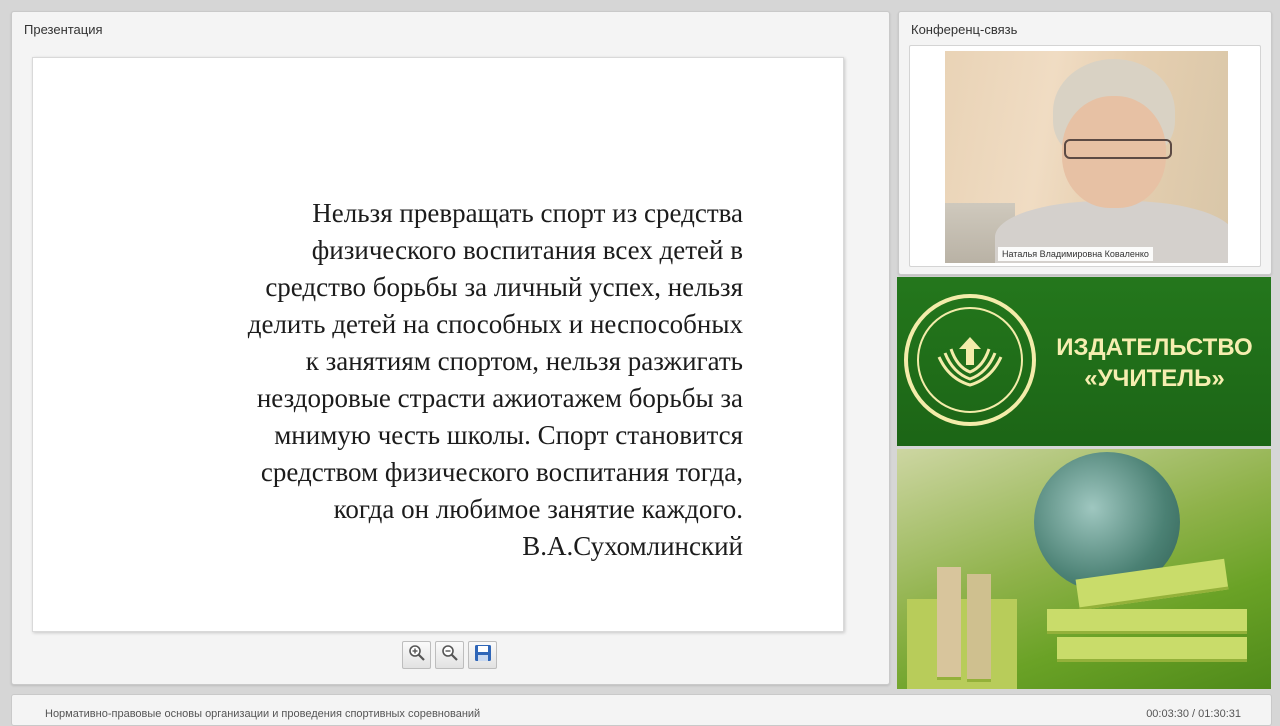 This screenshot has width=1280, height=726. I want to click on quote-author: В.А.Сухомлинский, so click(632, 546).